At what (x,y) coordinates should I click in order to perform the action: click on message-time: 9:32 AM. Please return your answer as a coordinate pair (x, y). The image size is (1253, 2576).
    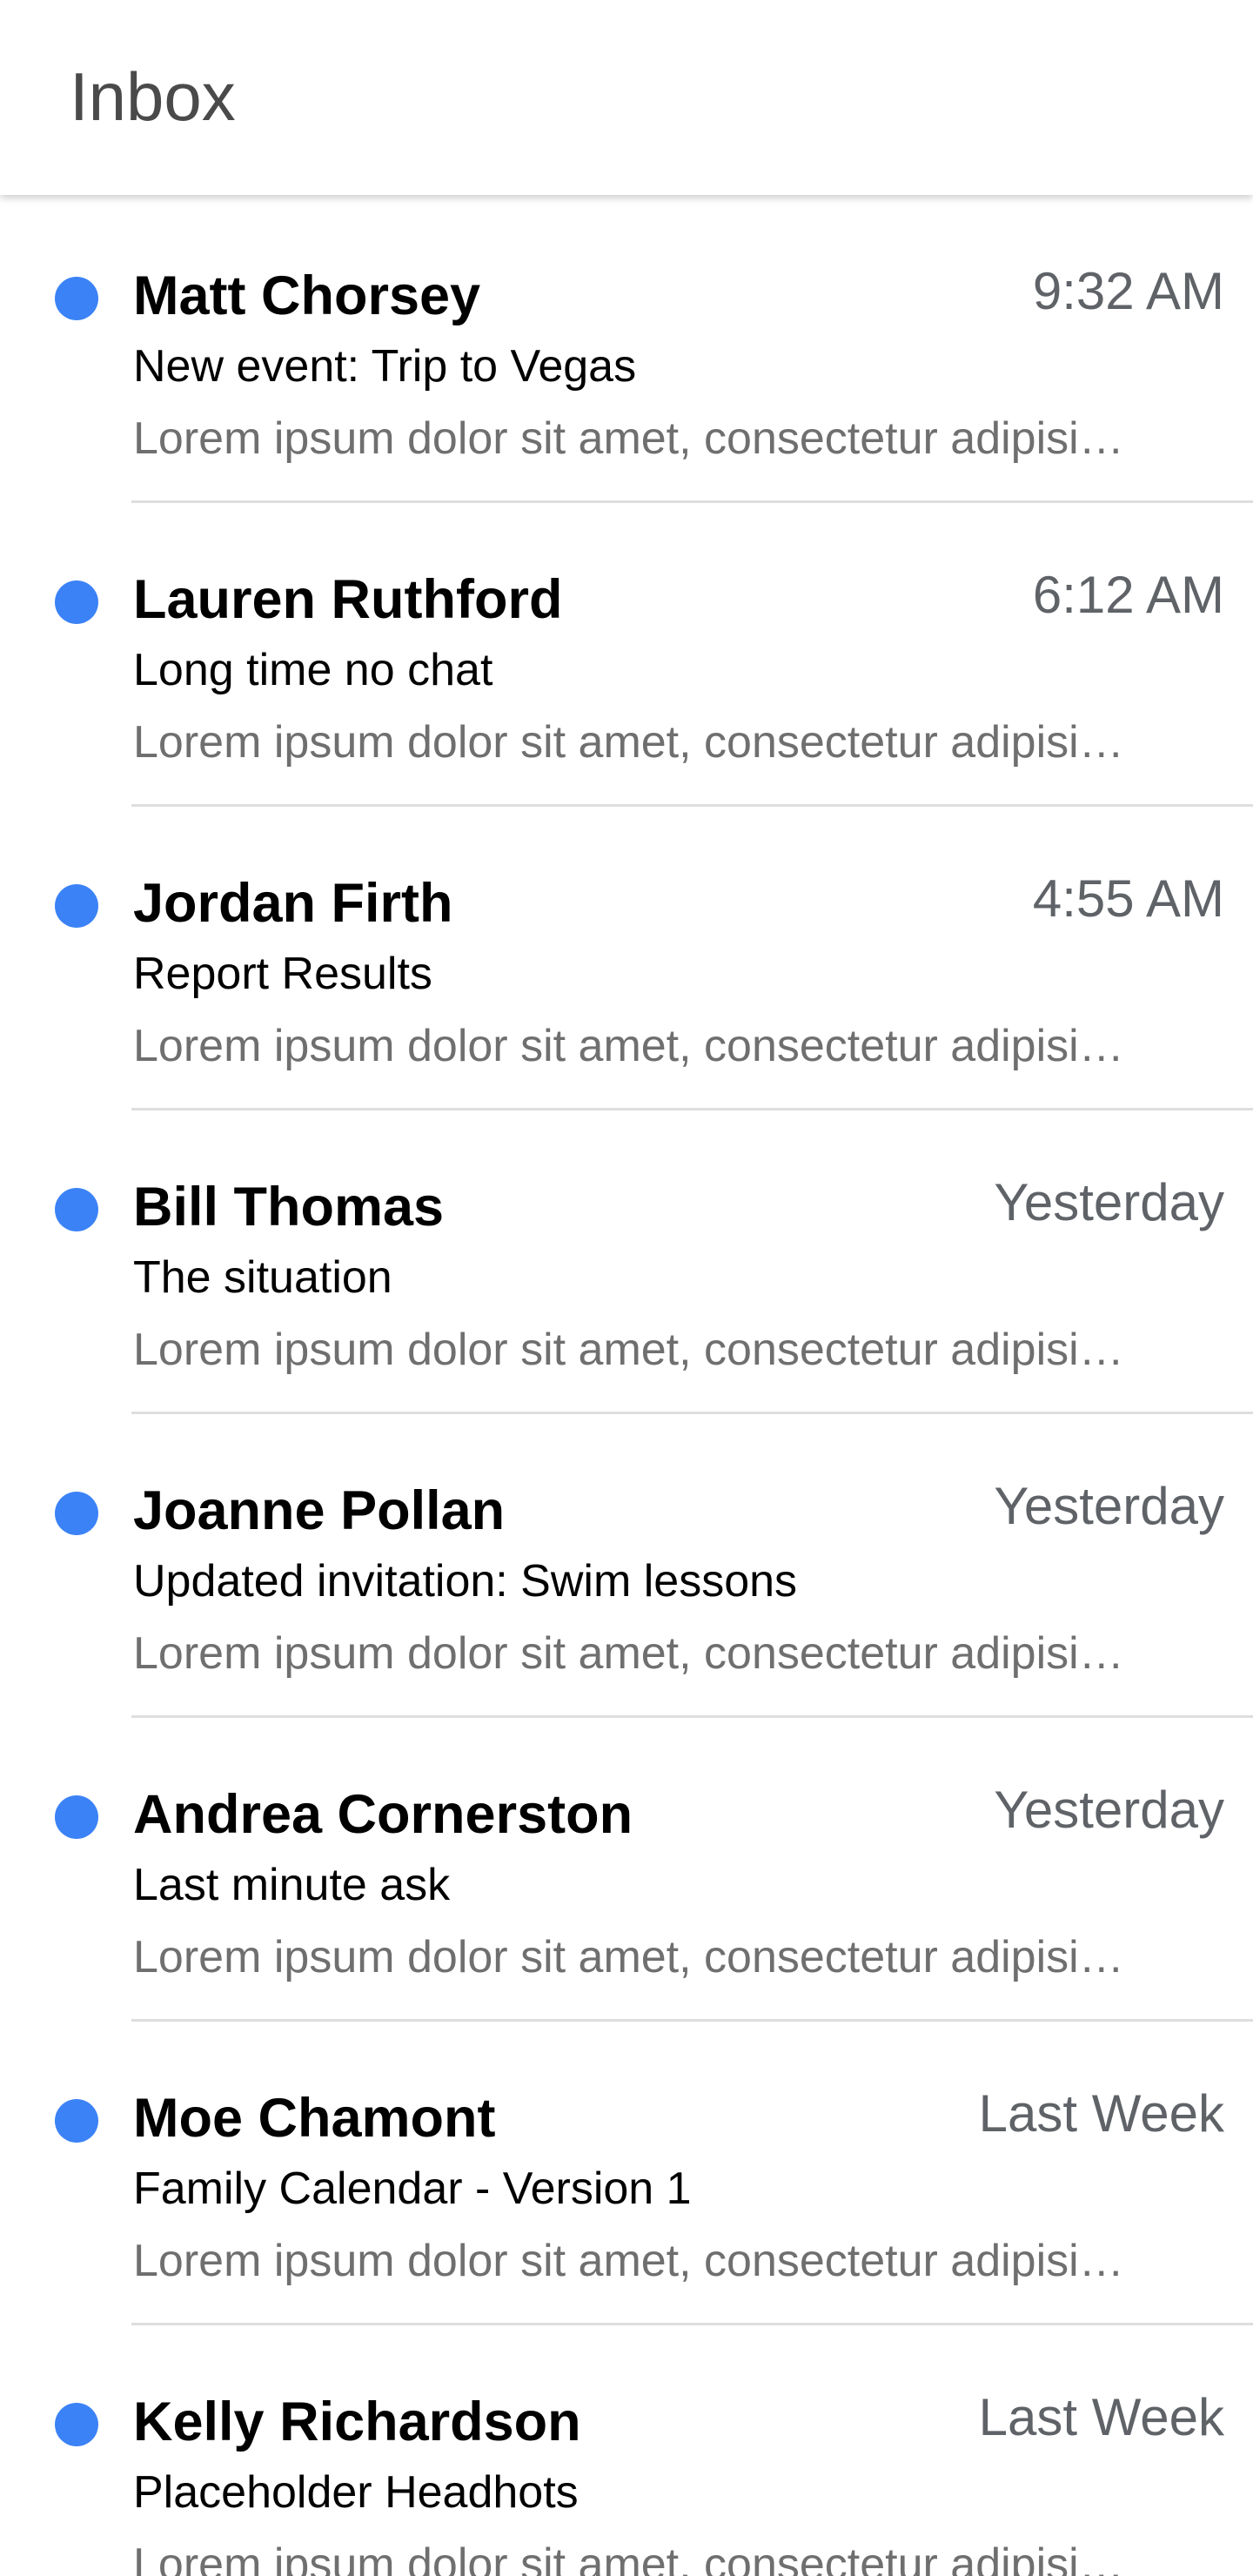
    Looking at the image, I should click on (1128, 291).